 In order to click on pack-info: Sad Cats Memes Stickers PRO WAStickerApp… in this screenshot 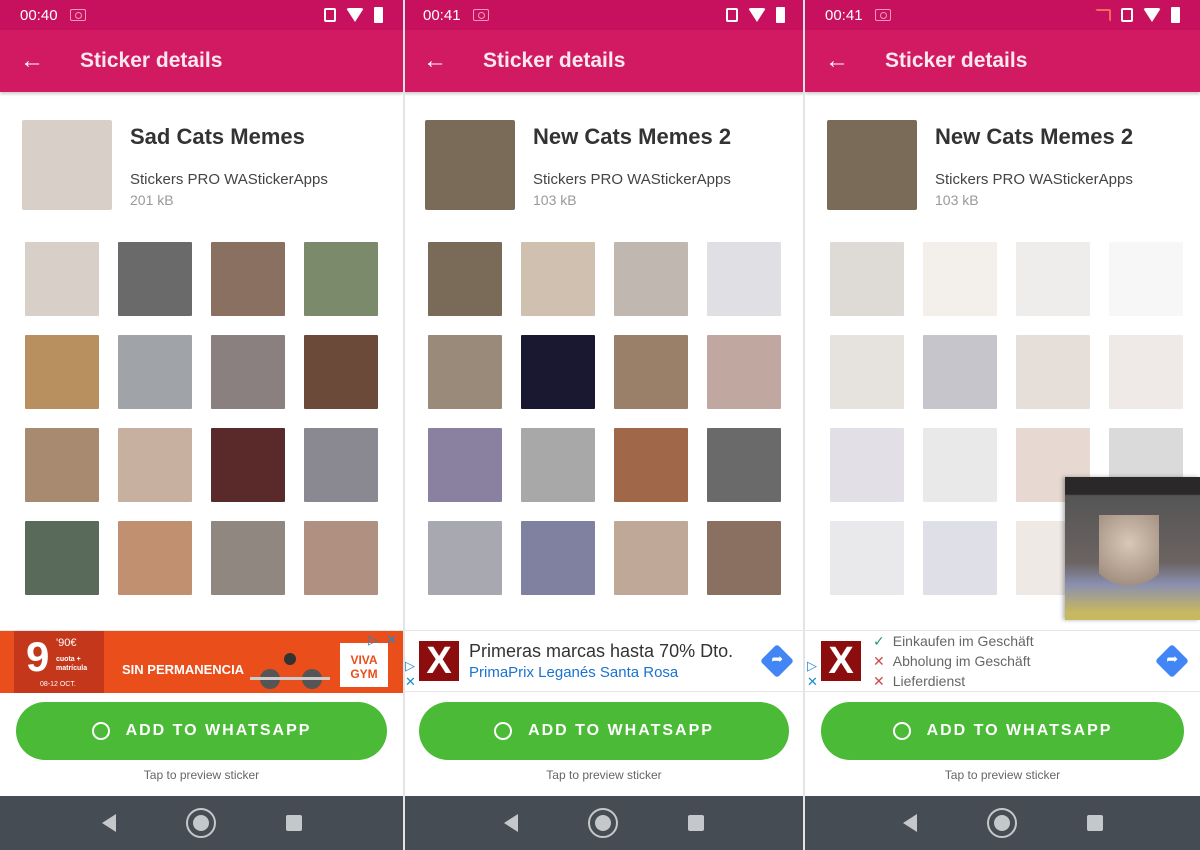, I will do `click(212, 166)`.